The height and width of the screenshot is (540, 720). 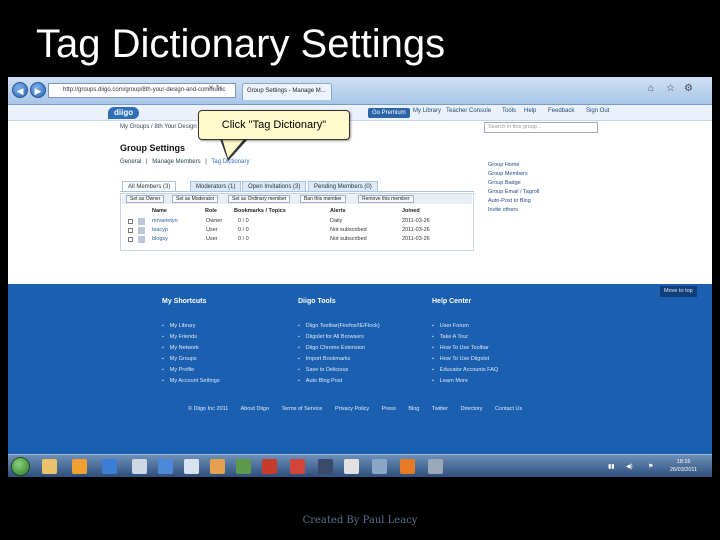 What do you see at coordinates (191, 359) in the screenshot?
I see `footer-link: My Groups` at bounding box center [191, 359].